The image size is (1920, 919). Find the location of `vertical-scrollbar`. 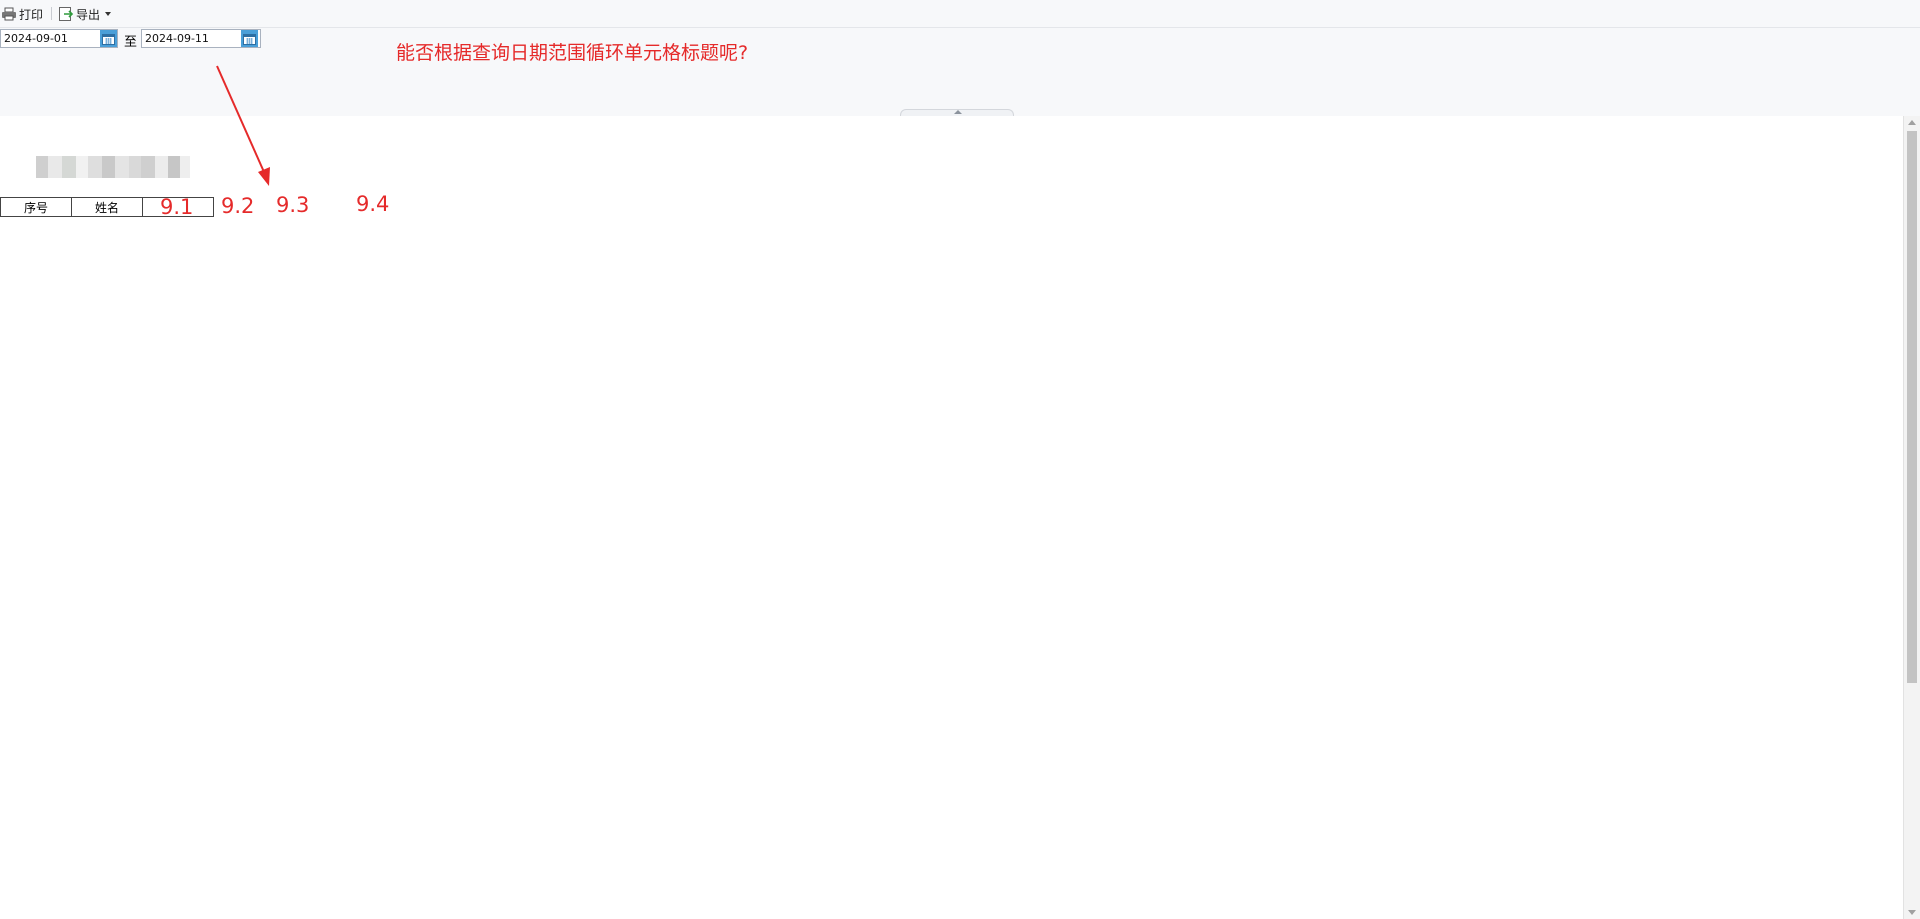

vertical-scrollbar is located at coordinates (1911, 517).